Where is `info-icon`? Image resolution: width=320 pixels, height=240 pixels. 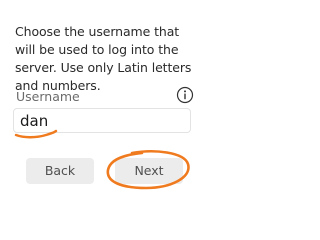 info-icon is located at coordinates (185, 95).